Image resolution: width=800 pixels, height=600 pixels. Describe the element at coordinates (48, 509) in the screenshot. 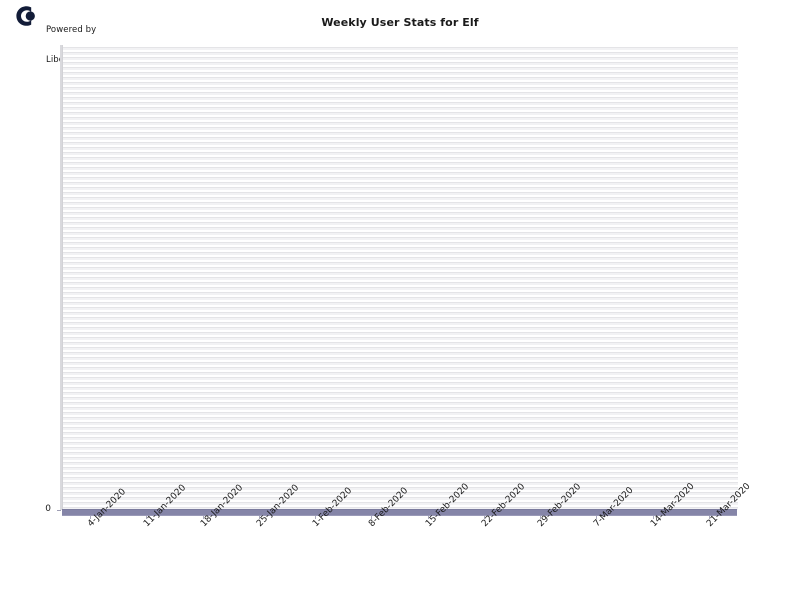

I see `y-axis-tick-label: 0` at that location.